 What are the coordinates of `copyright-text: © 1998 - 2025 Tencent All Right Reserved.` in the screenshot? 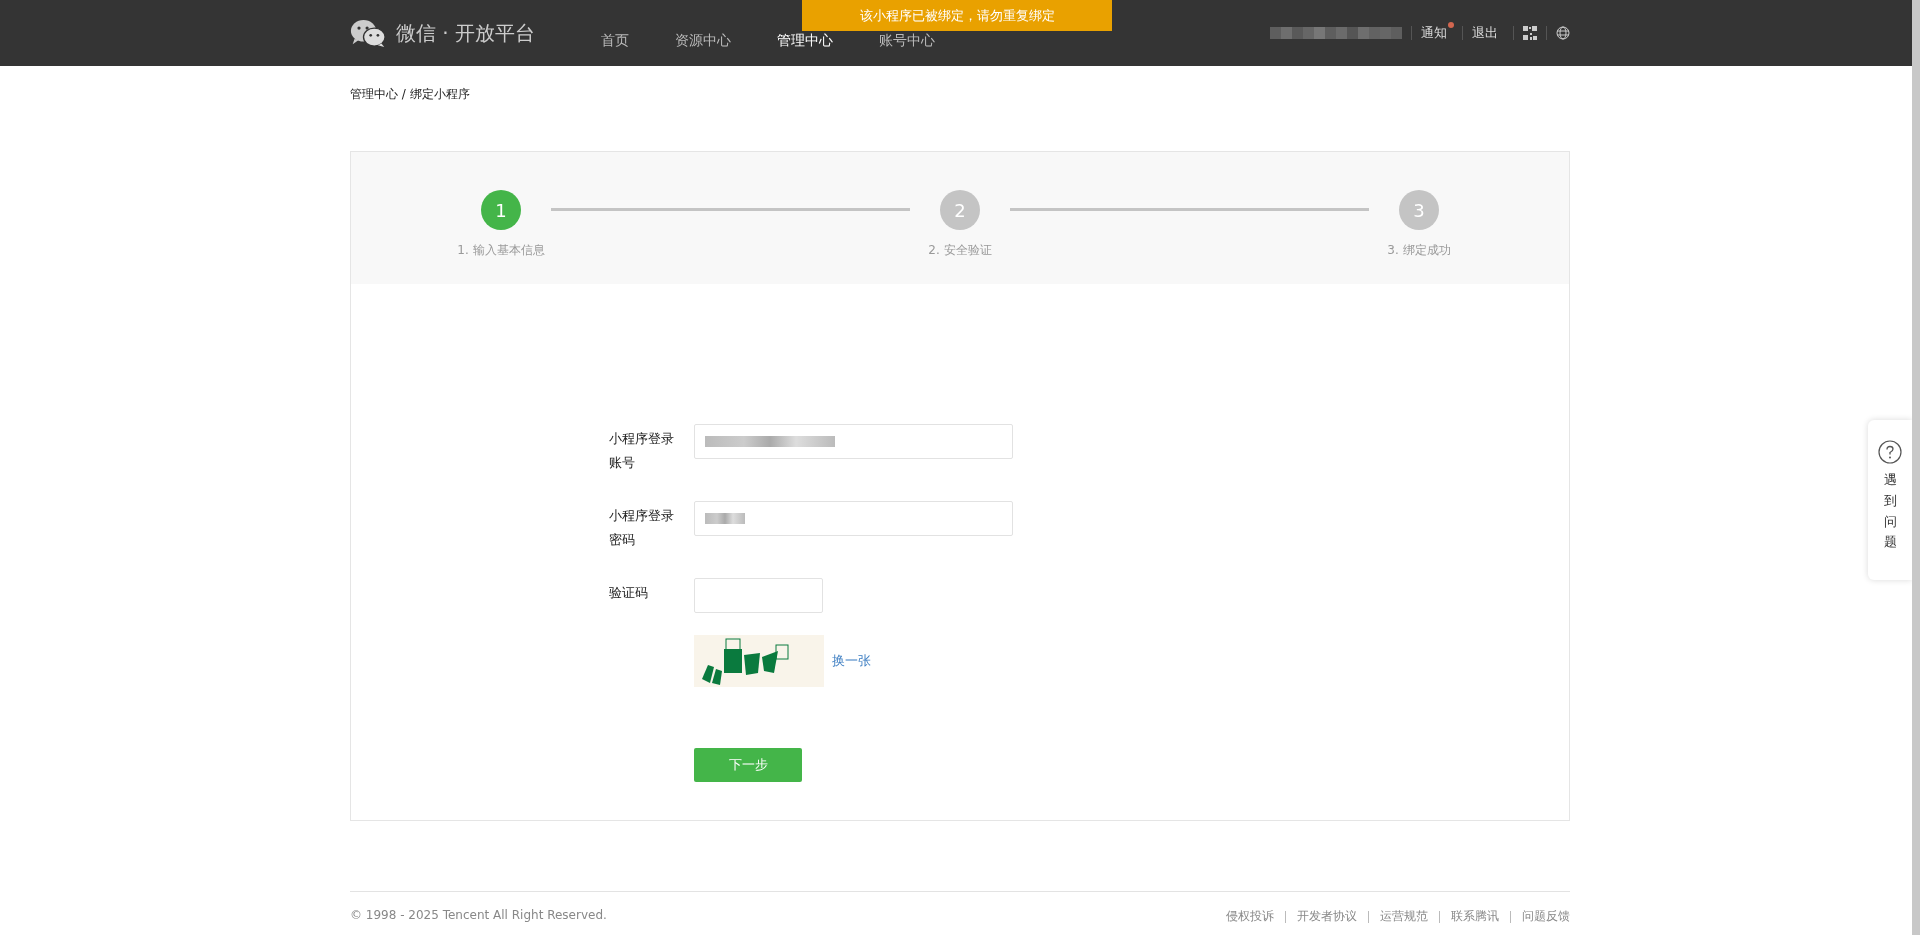 It's located at (478, 916).